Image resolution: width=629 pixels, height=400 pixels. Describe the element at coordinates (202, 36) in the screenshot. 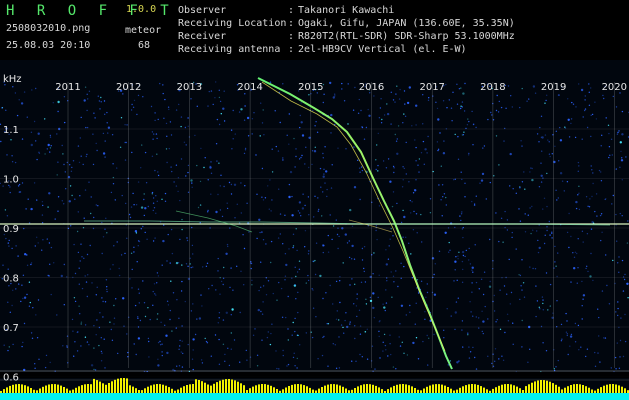

I see `info-key: Receiver` at that location.